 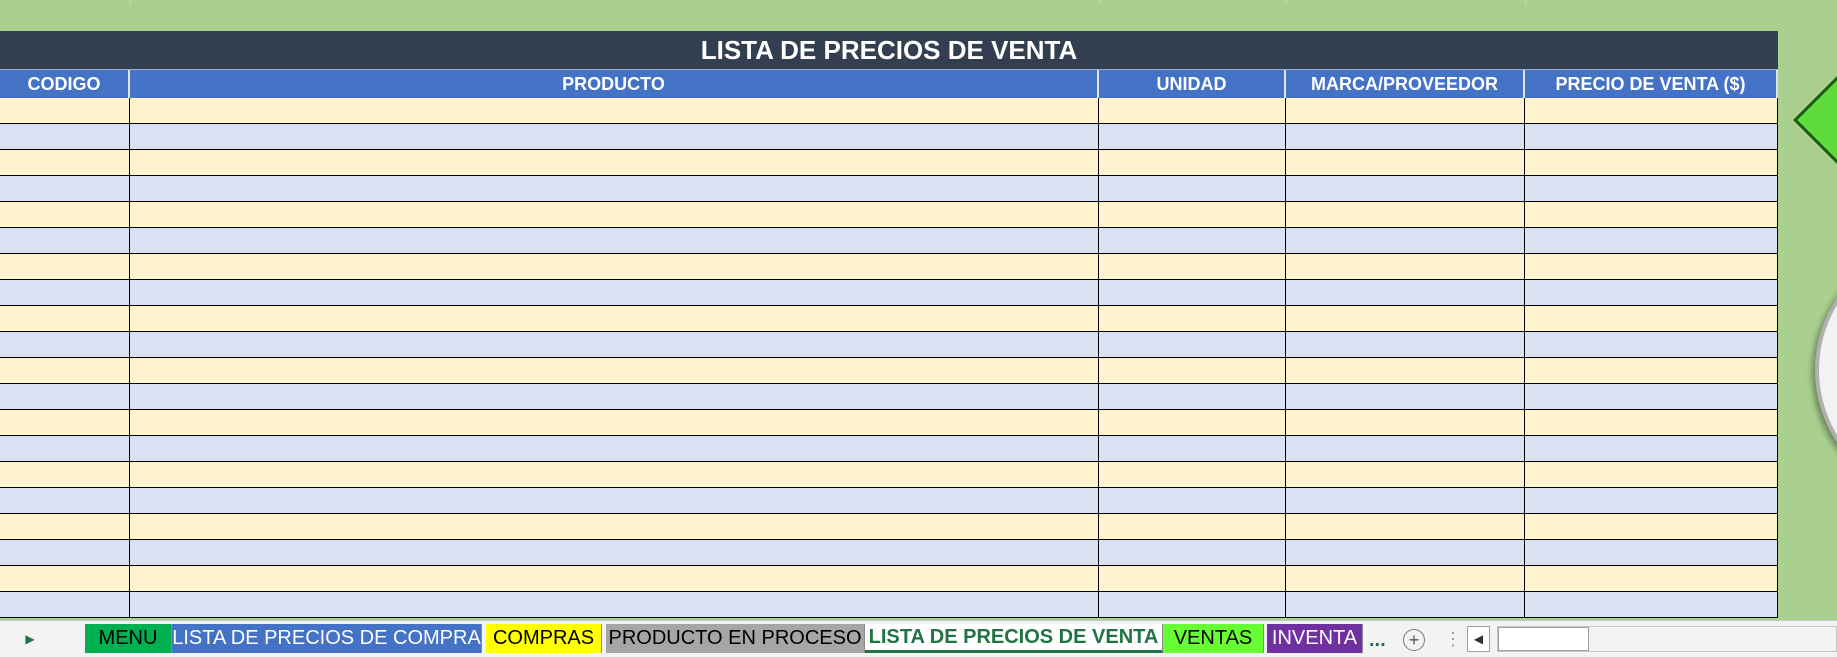 What do you see at coordinates (1667, 639) in the screenshot?
I see `horizontal-scrollbar` at bounding box center [1667, 639].